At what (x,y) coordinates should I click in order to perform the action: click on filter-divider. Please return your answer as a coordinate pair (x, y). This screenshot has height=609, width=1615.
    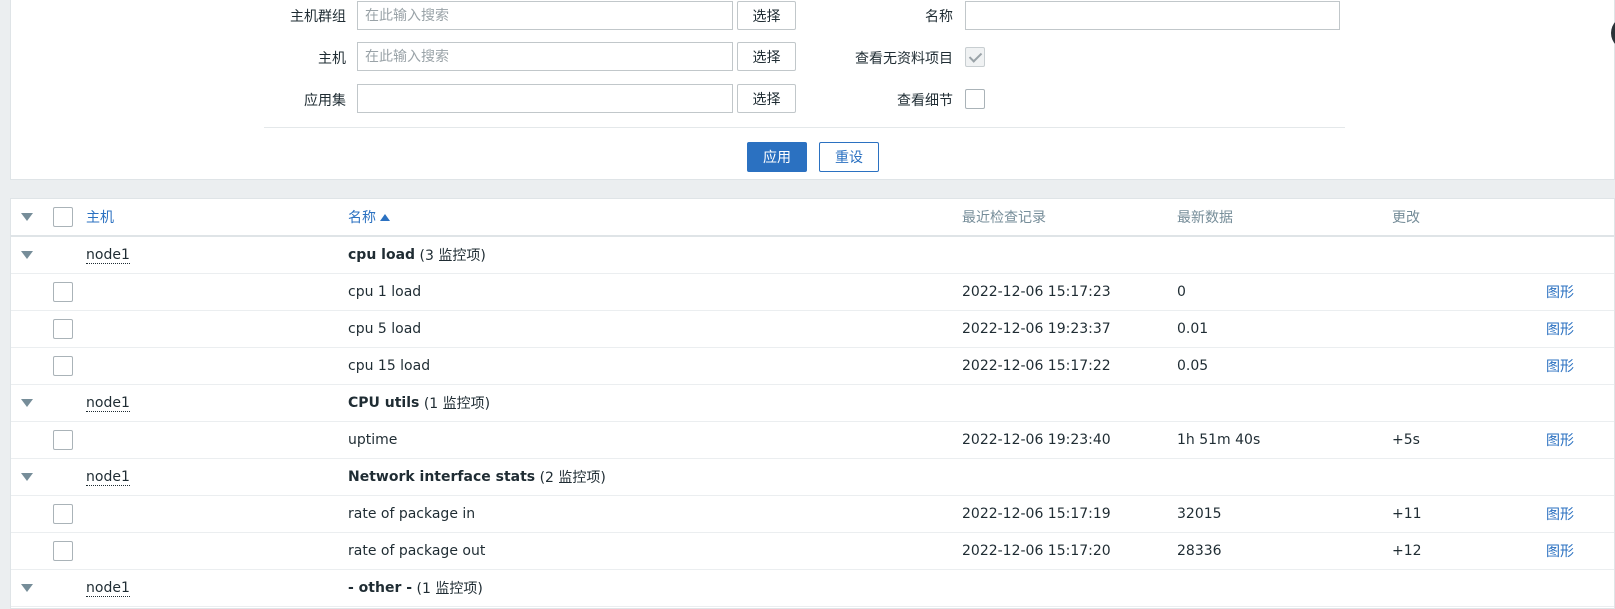
    Looking at the image, I should click on (804, 127).